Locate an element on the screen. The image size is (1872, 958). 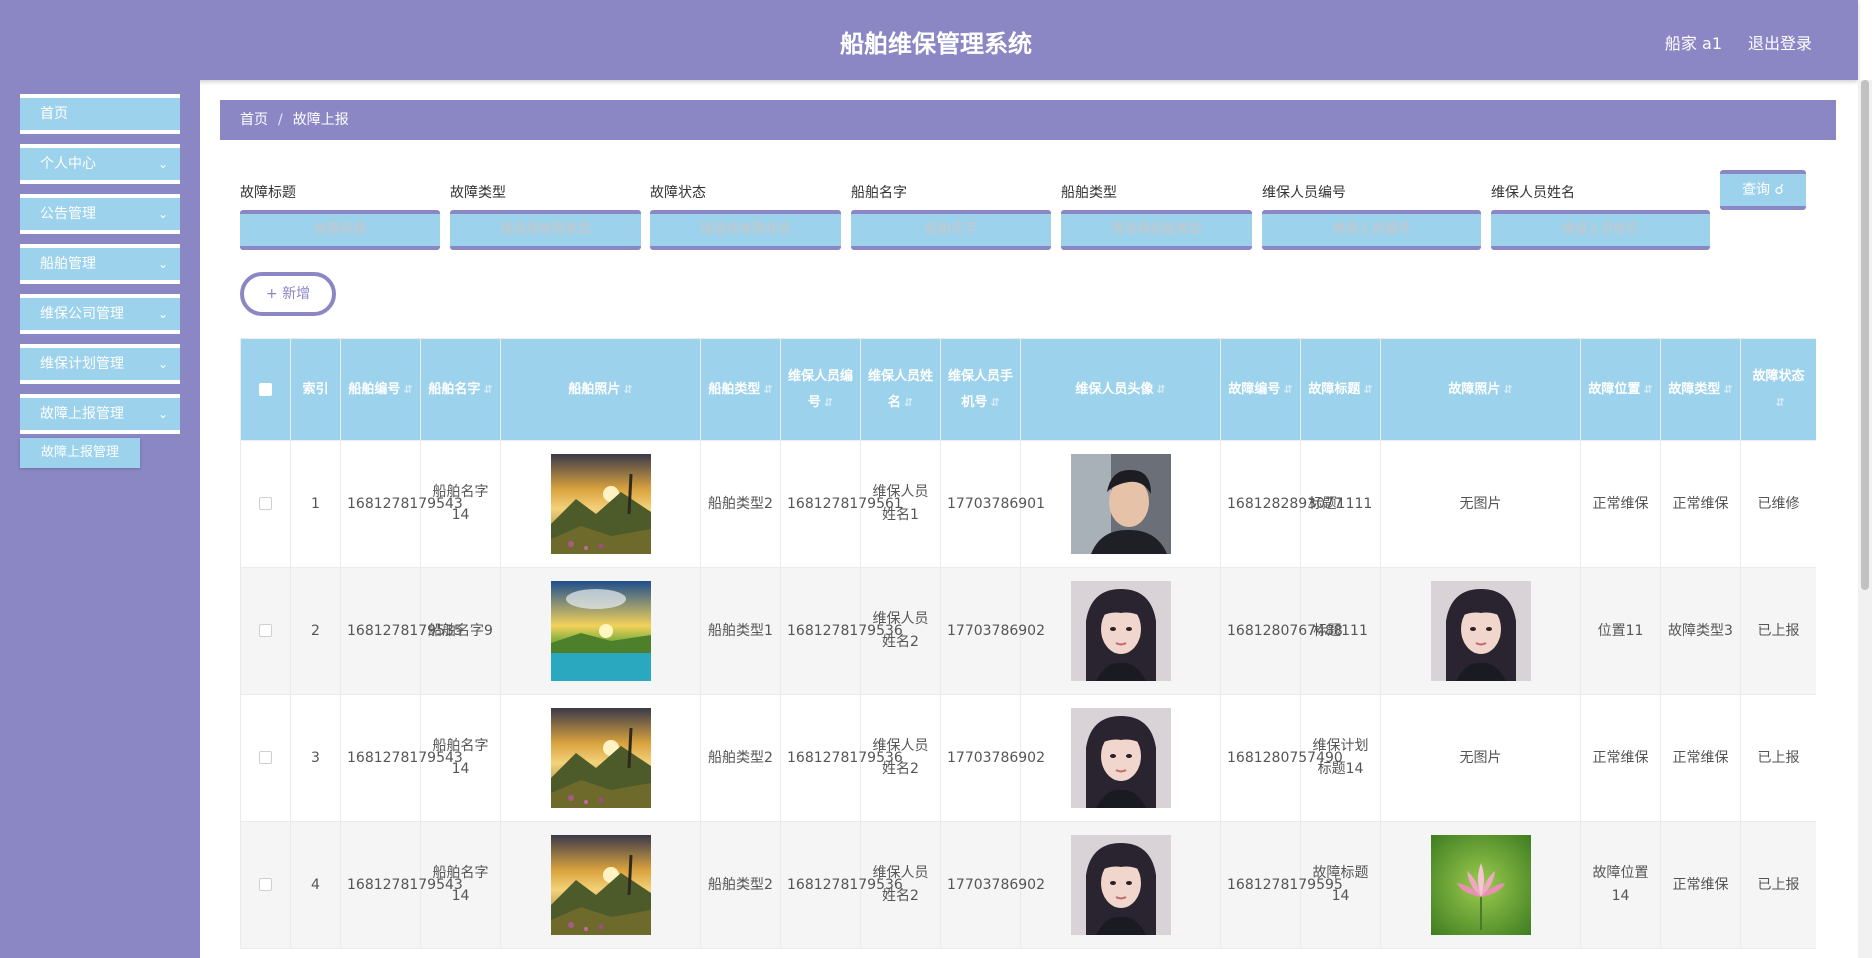
cell-fault-no: 1681280767488 is located at coordinates (1281, 631).